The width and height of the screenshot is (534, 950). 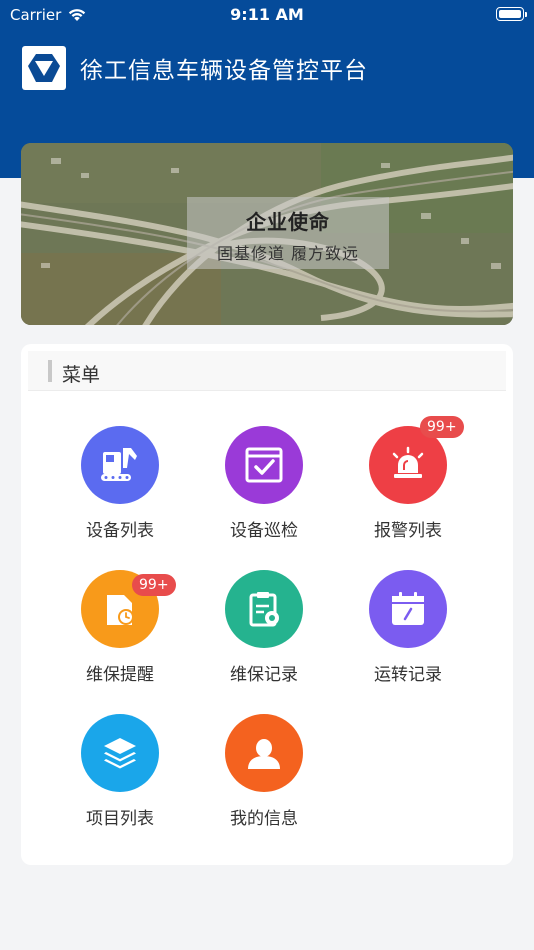 What do you see at coordinates (120, 627) in the screenshot?
I see `menu-item-maintenance-reminder: 99+ 维保提醒` at bounding box center [120, 627].